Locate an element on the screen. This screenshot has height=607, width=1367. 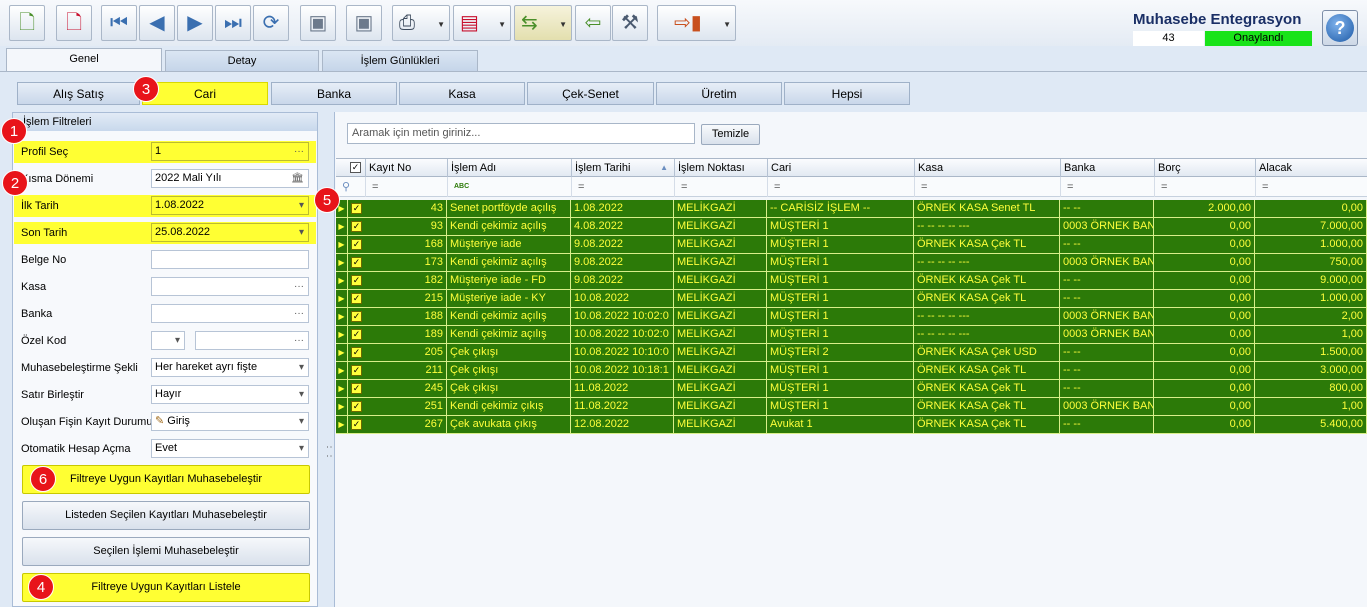
ozel-kod-select: ▾ is located at coordinates (168, 340).